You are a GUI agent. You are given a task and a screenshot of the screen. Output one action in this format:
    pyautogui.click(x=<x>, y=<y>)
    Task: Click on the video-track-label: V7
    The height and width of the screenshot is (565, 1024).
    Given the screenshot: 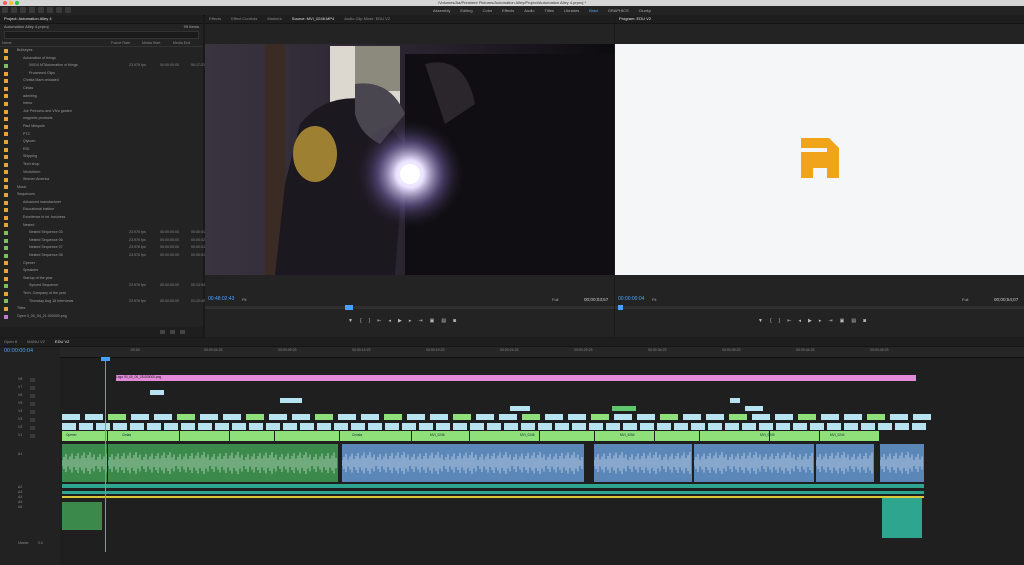 What is the action you would take?
    pyautogui.click(x=48, y=387)
    